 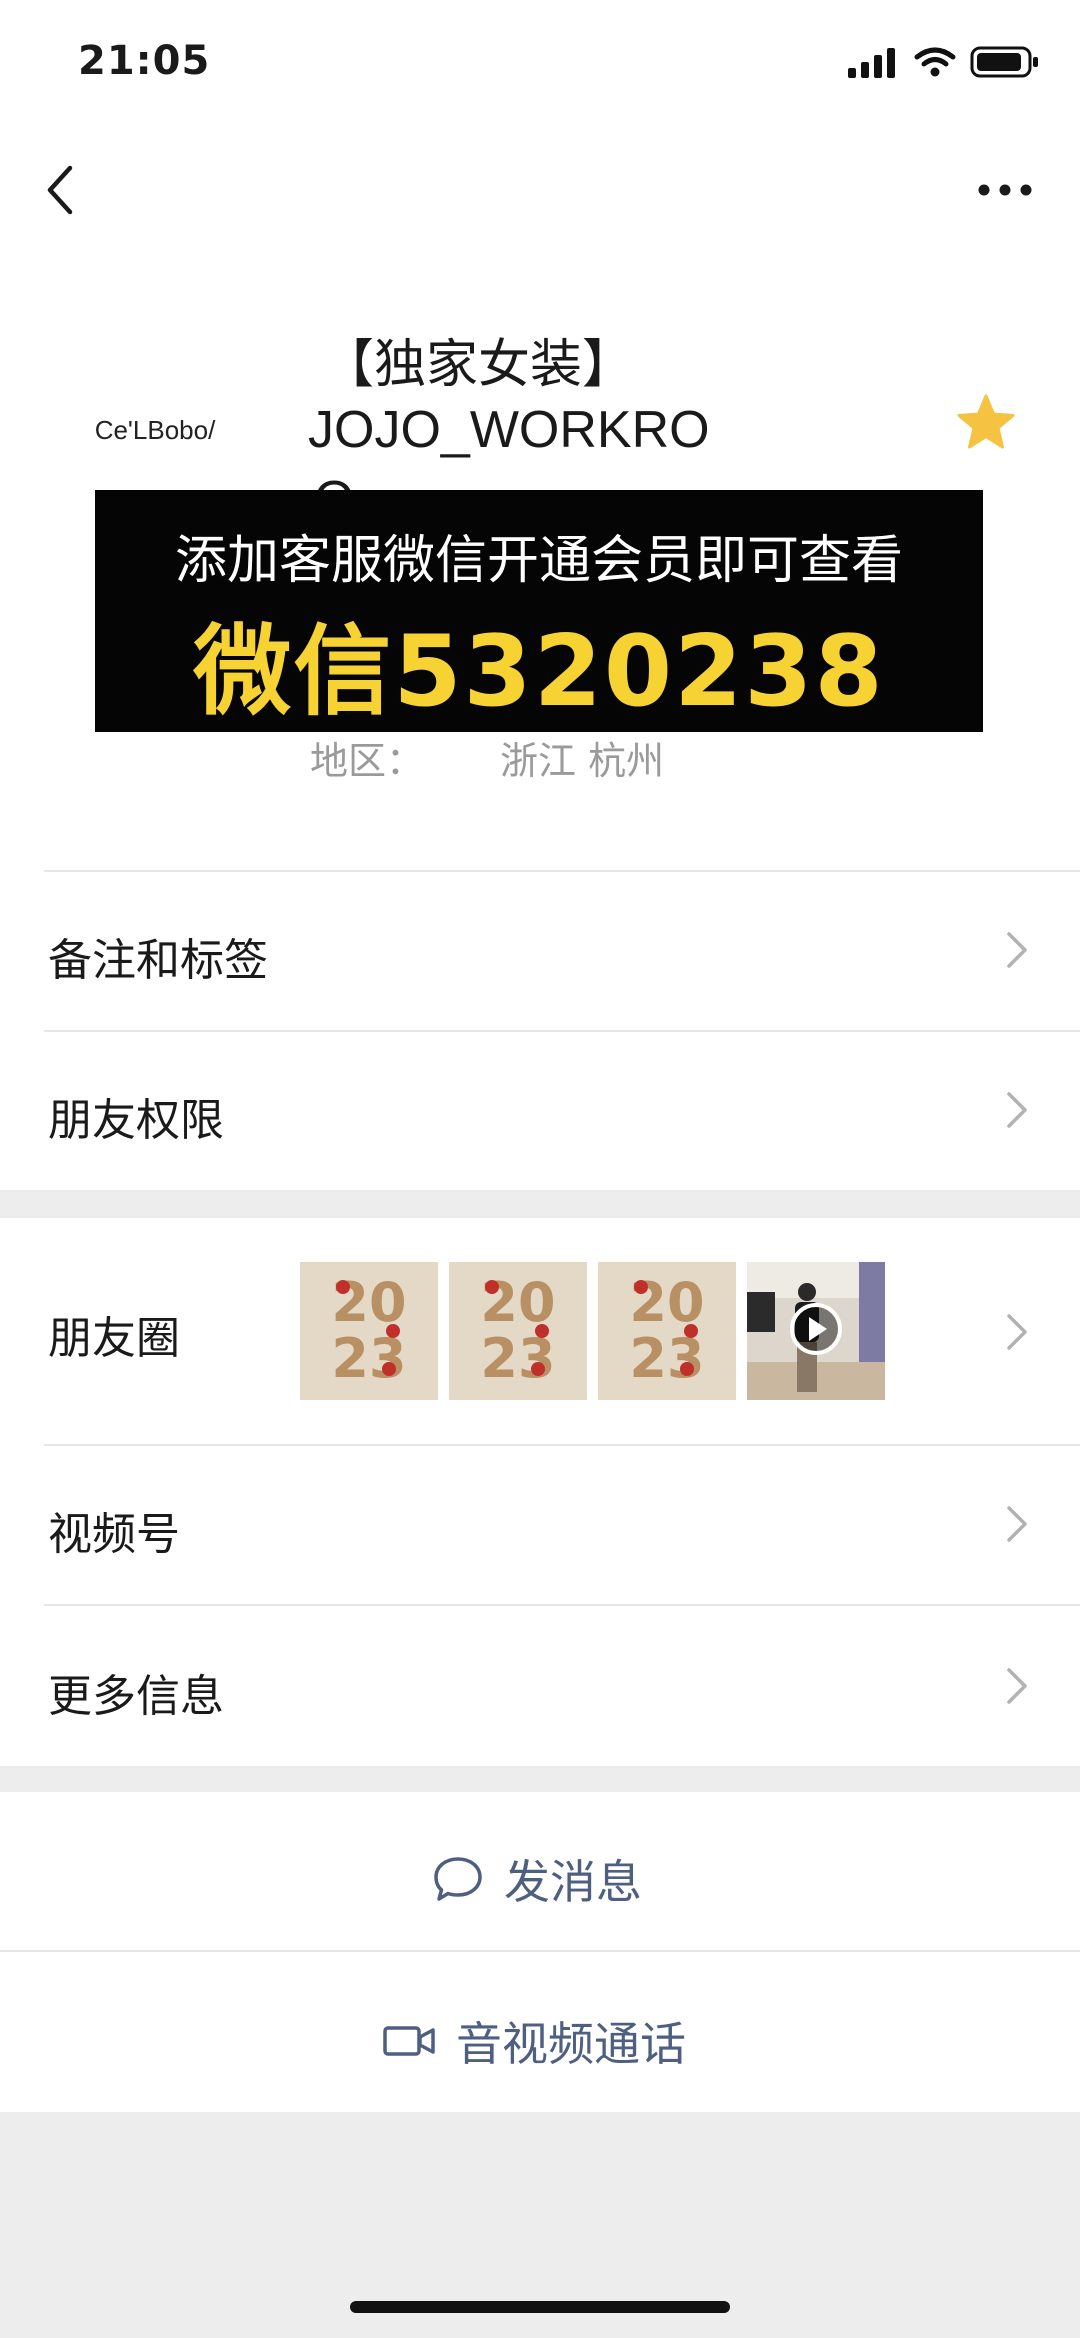 I want to click on region-value: 浙江 杭州, so click(x=582, y=761).